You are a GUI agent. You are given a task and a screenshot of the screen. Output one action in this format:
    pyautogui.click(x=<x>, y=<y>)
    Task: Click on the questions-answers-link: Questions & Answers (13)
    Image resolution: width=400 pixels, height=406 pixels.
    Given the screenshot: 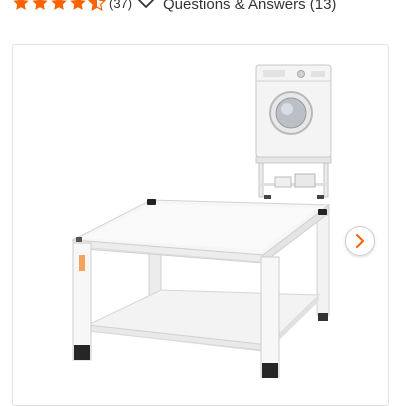 What is the action you would take?
    pyautogui.click(x=236, y=6)
    